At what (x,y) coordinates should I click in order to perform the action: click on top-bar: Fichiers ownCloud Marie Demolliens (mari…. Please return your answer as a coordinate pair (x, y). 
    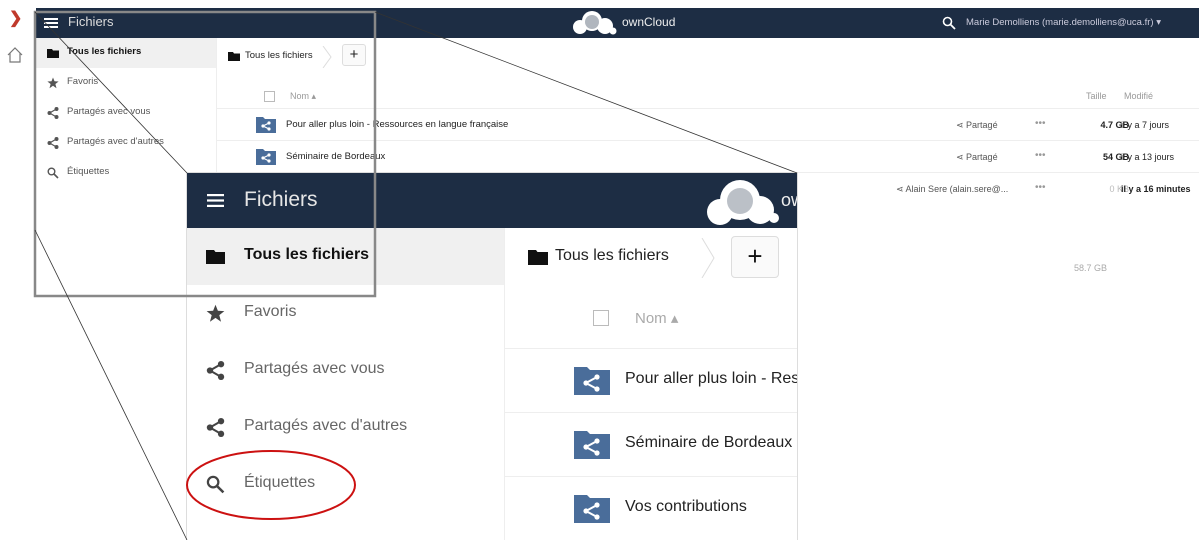
    Looking at the image, I should click on (617, 23).